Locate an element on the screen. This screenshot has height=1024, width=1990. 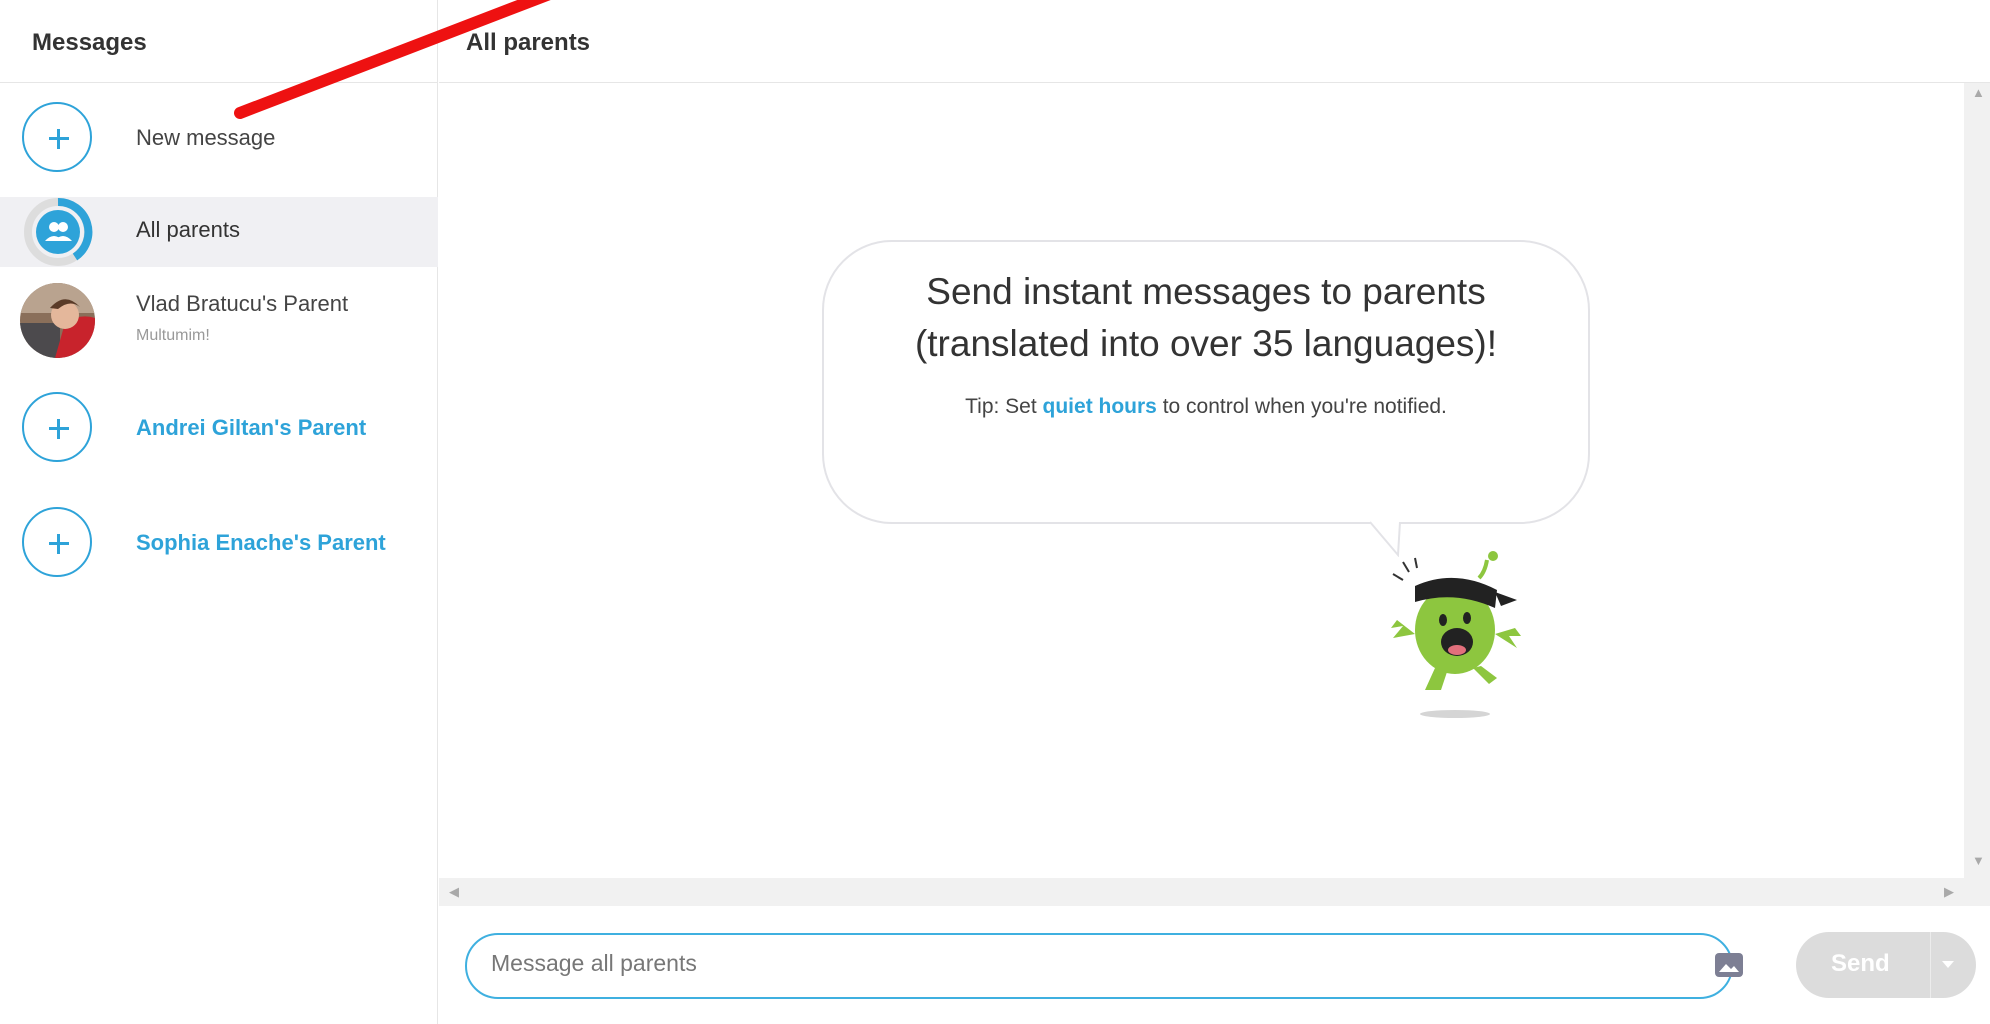
image-attach-icon is located at coordinates (1729, 965).